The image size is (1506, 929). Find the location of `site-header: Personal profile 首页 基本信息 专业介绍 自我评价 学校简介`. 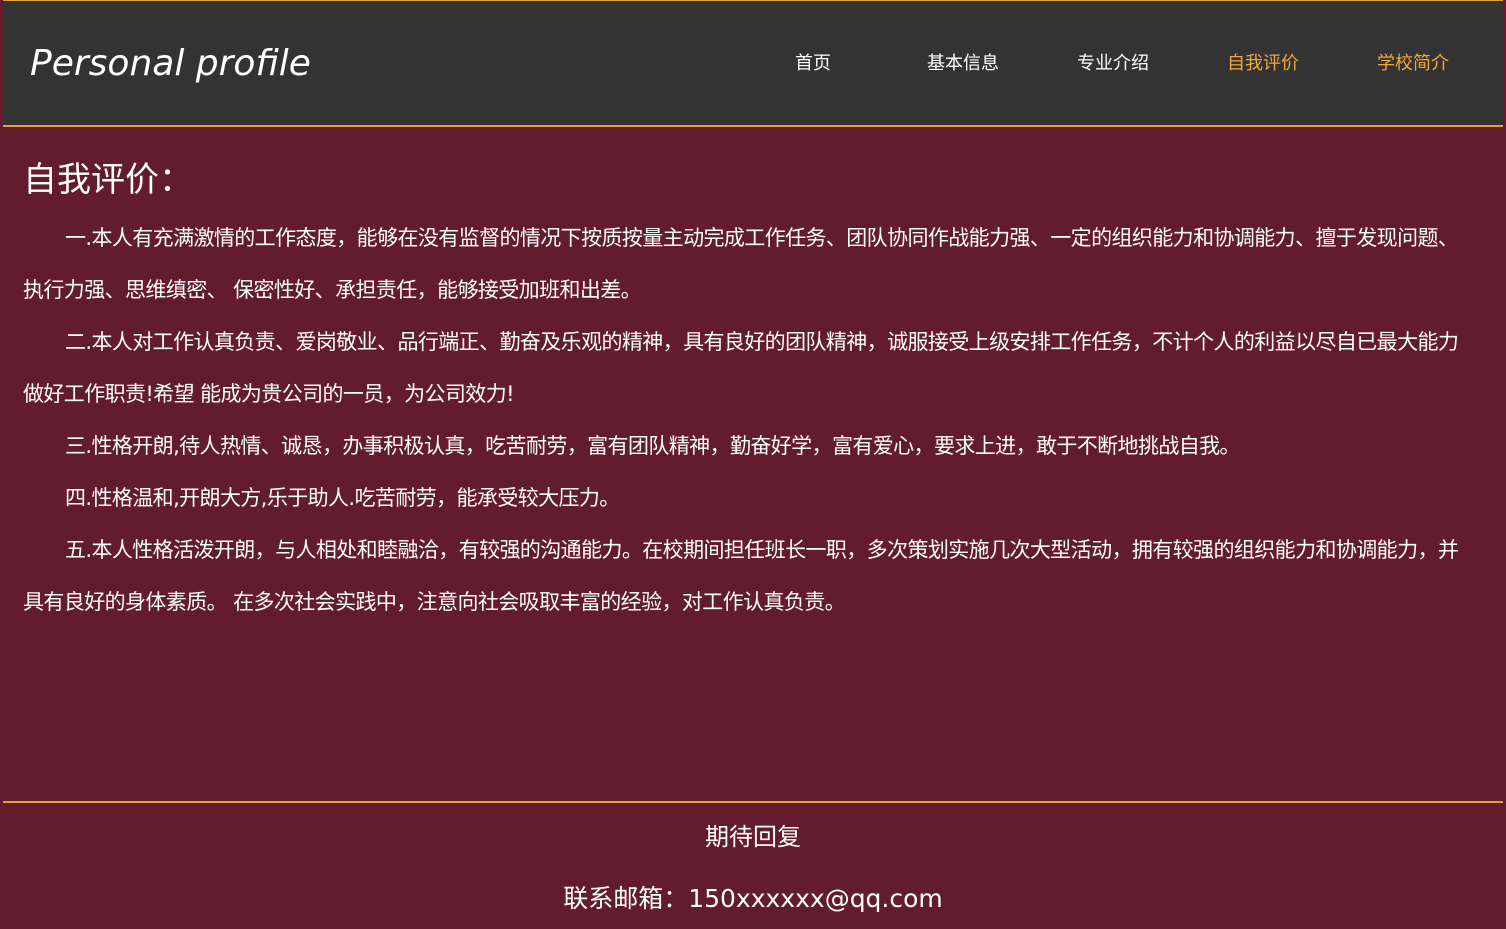

site-header: Personal profile 首页 基本信息 专业介绍 自我评价 学校简介 is located at coordinates (753, 63).